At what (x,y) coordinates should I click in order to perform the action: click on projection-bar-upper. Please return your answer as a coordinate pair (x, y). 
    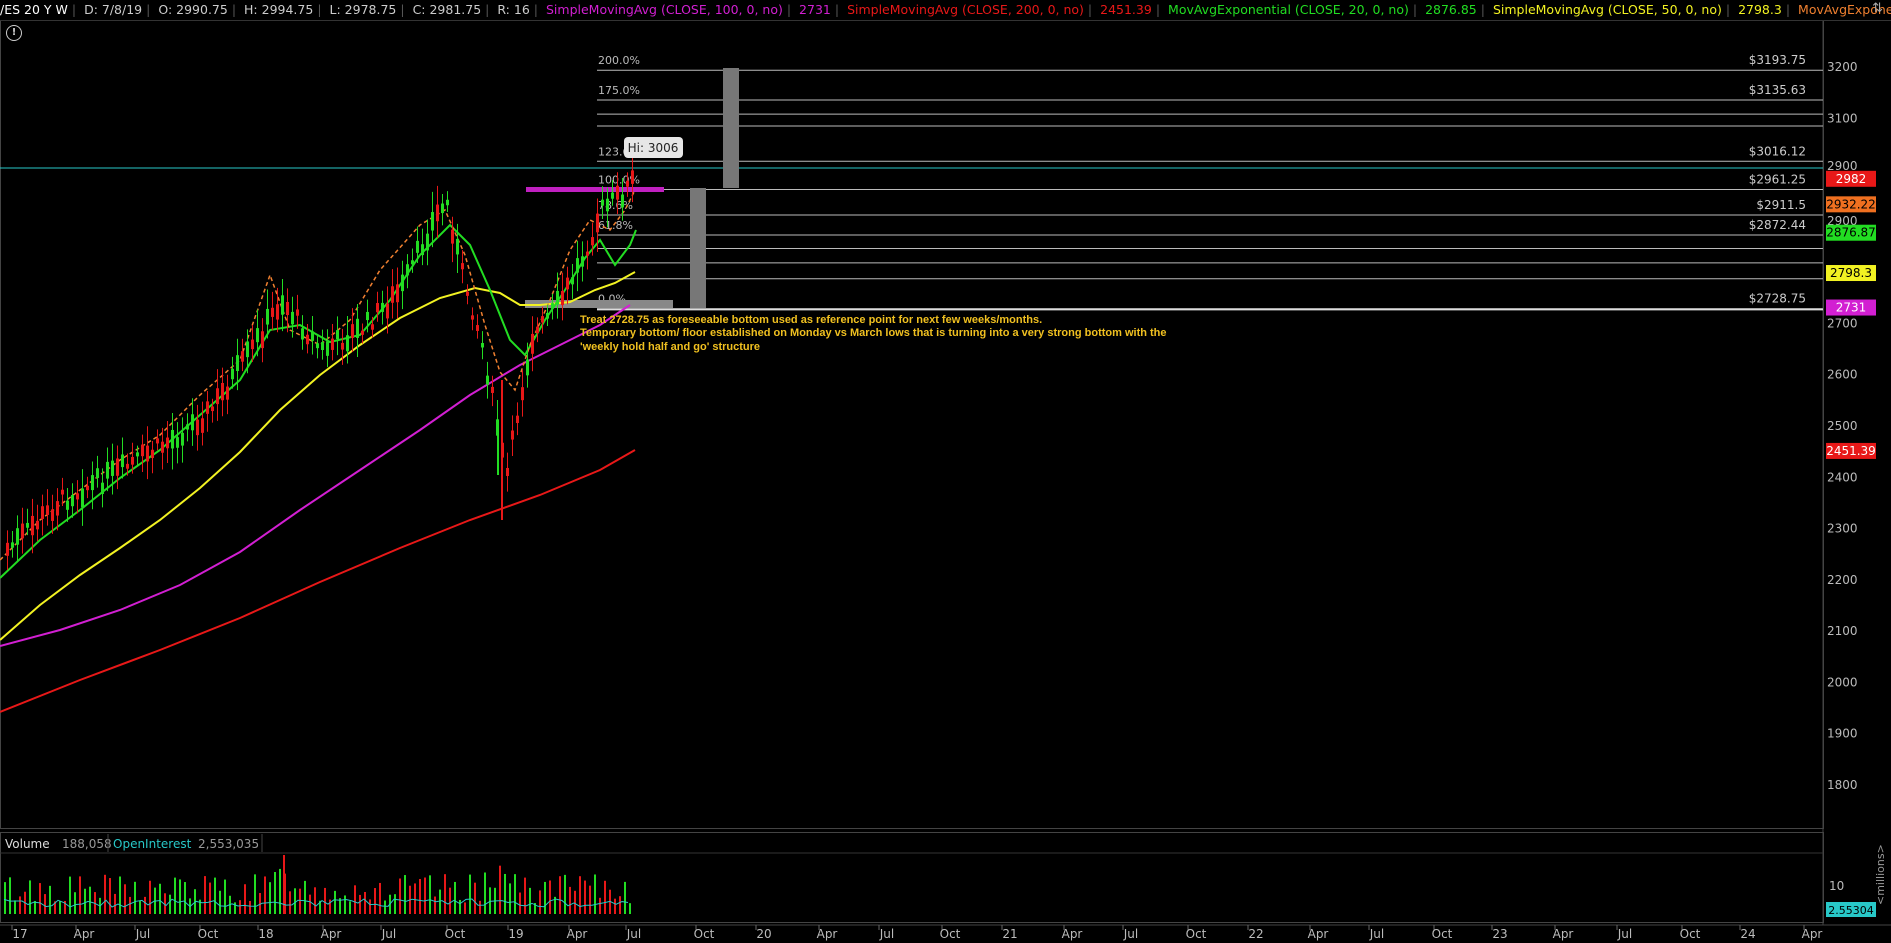
    Looking at the image, I should click on (731, 128).